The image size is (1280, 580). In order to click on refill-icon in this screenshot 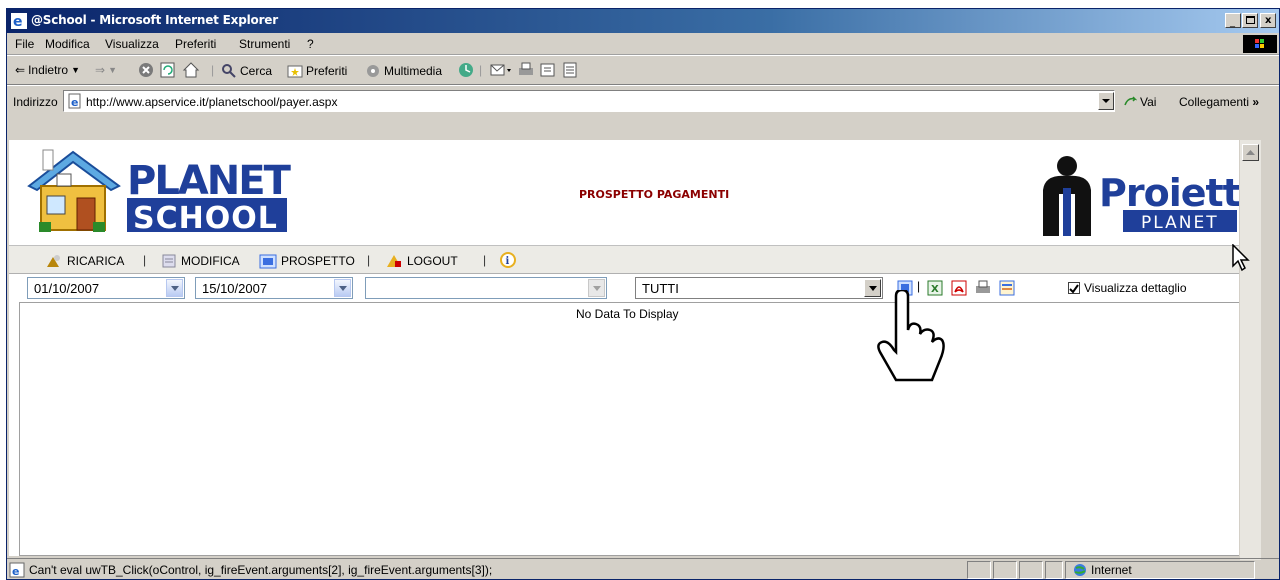, I will do `click(53, 261)`.